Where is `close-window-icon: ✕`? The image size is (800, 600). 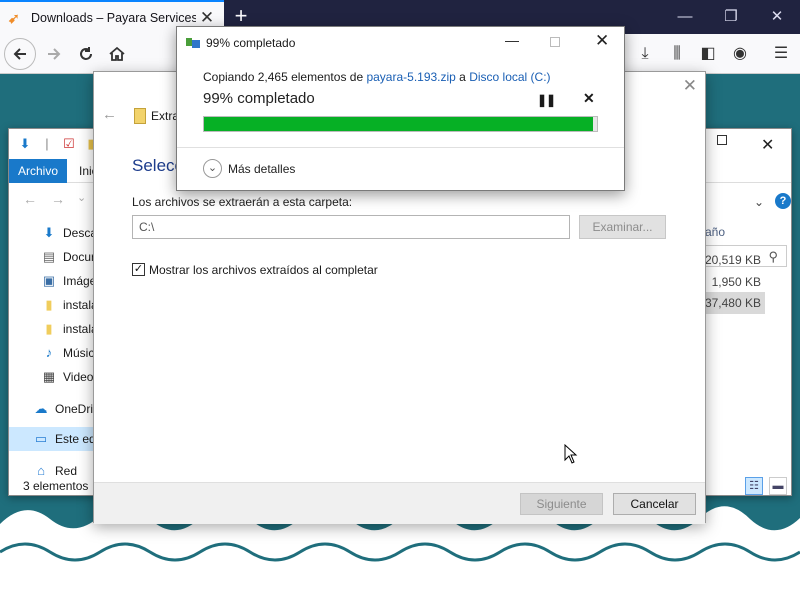 close-window-icon: ✕ is located at coordinates (777, 17).